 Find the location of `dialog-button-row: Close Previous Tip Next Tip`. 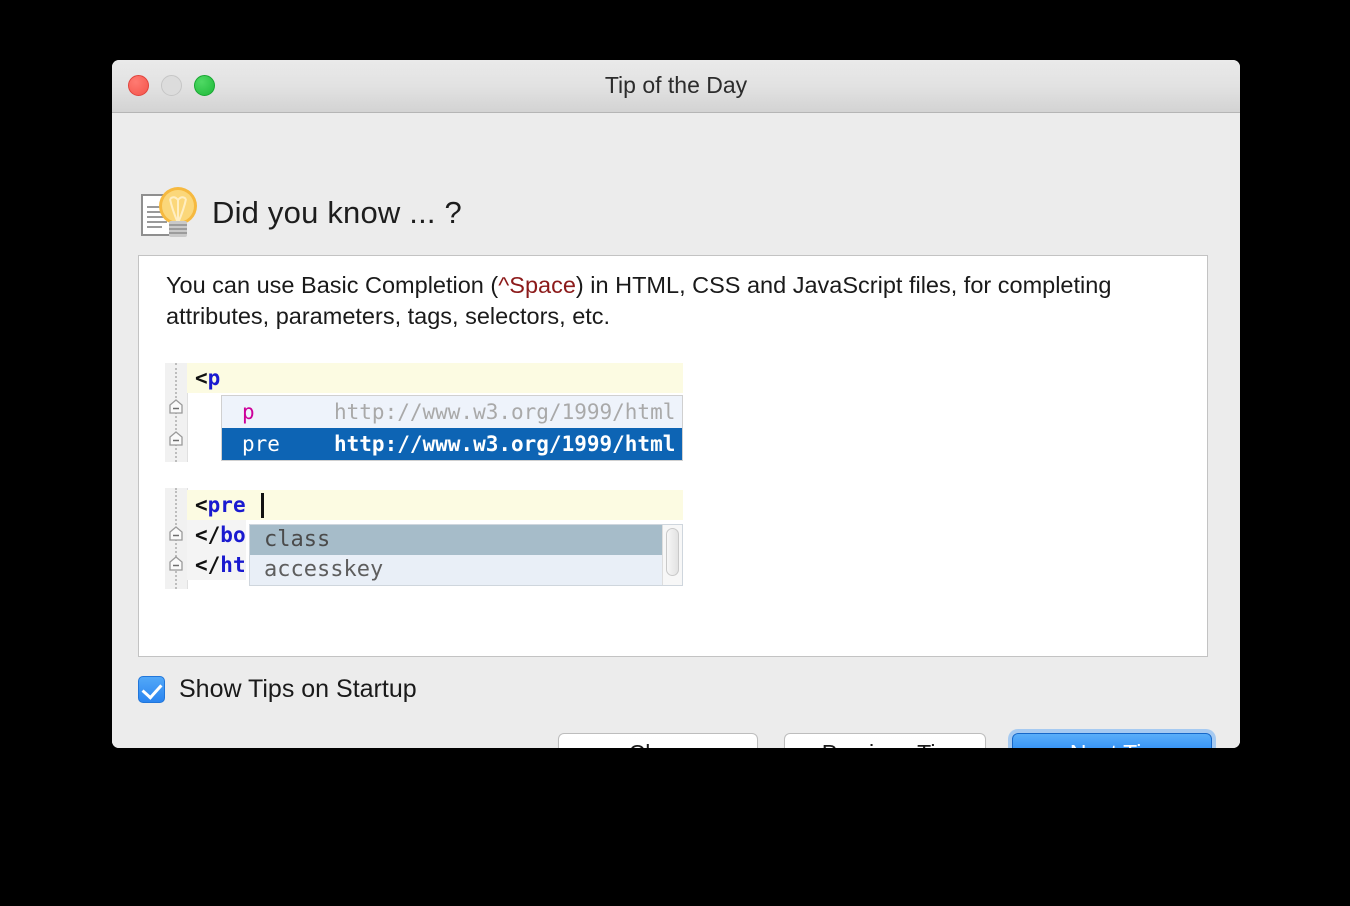

dialog-button-row: Close Previous Tip Next Tip is located at coordinates (885, 740).